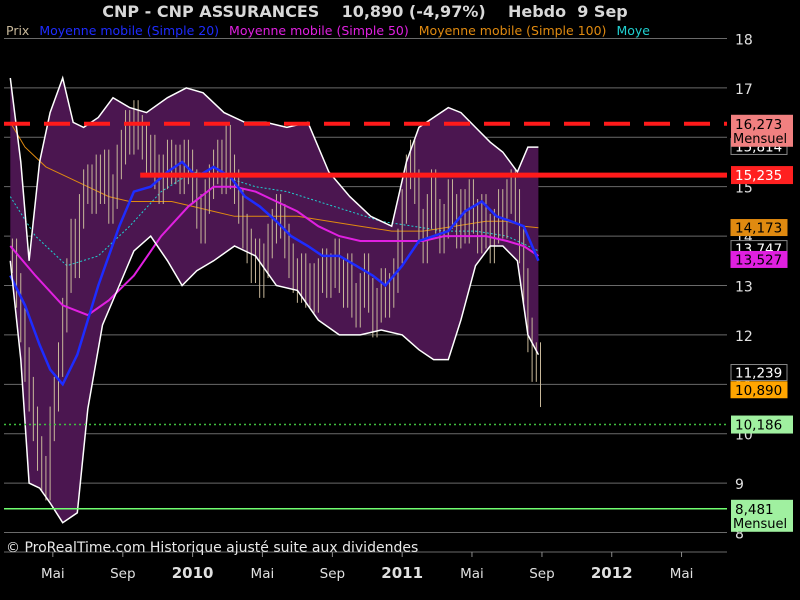  What do you see at coordinates (744, 288) in the screenshot?
I see `y-tick-label: 13` at bounding box center [744, 288].